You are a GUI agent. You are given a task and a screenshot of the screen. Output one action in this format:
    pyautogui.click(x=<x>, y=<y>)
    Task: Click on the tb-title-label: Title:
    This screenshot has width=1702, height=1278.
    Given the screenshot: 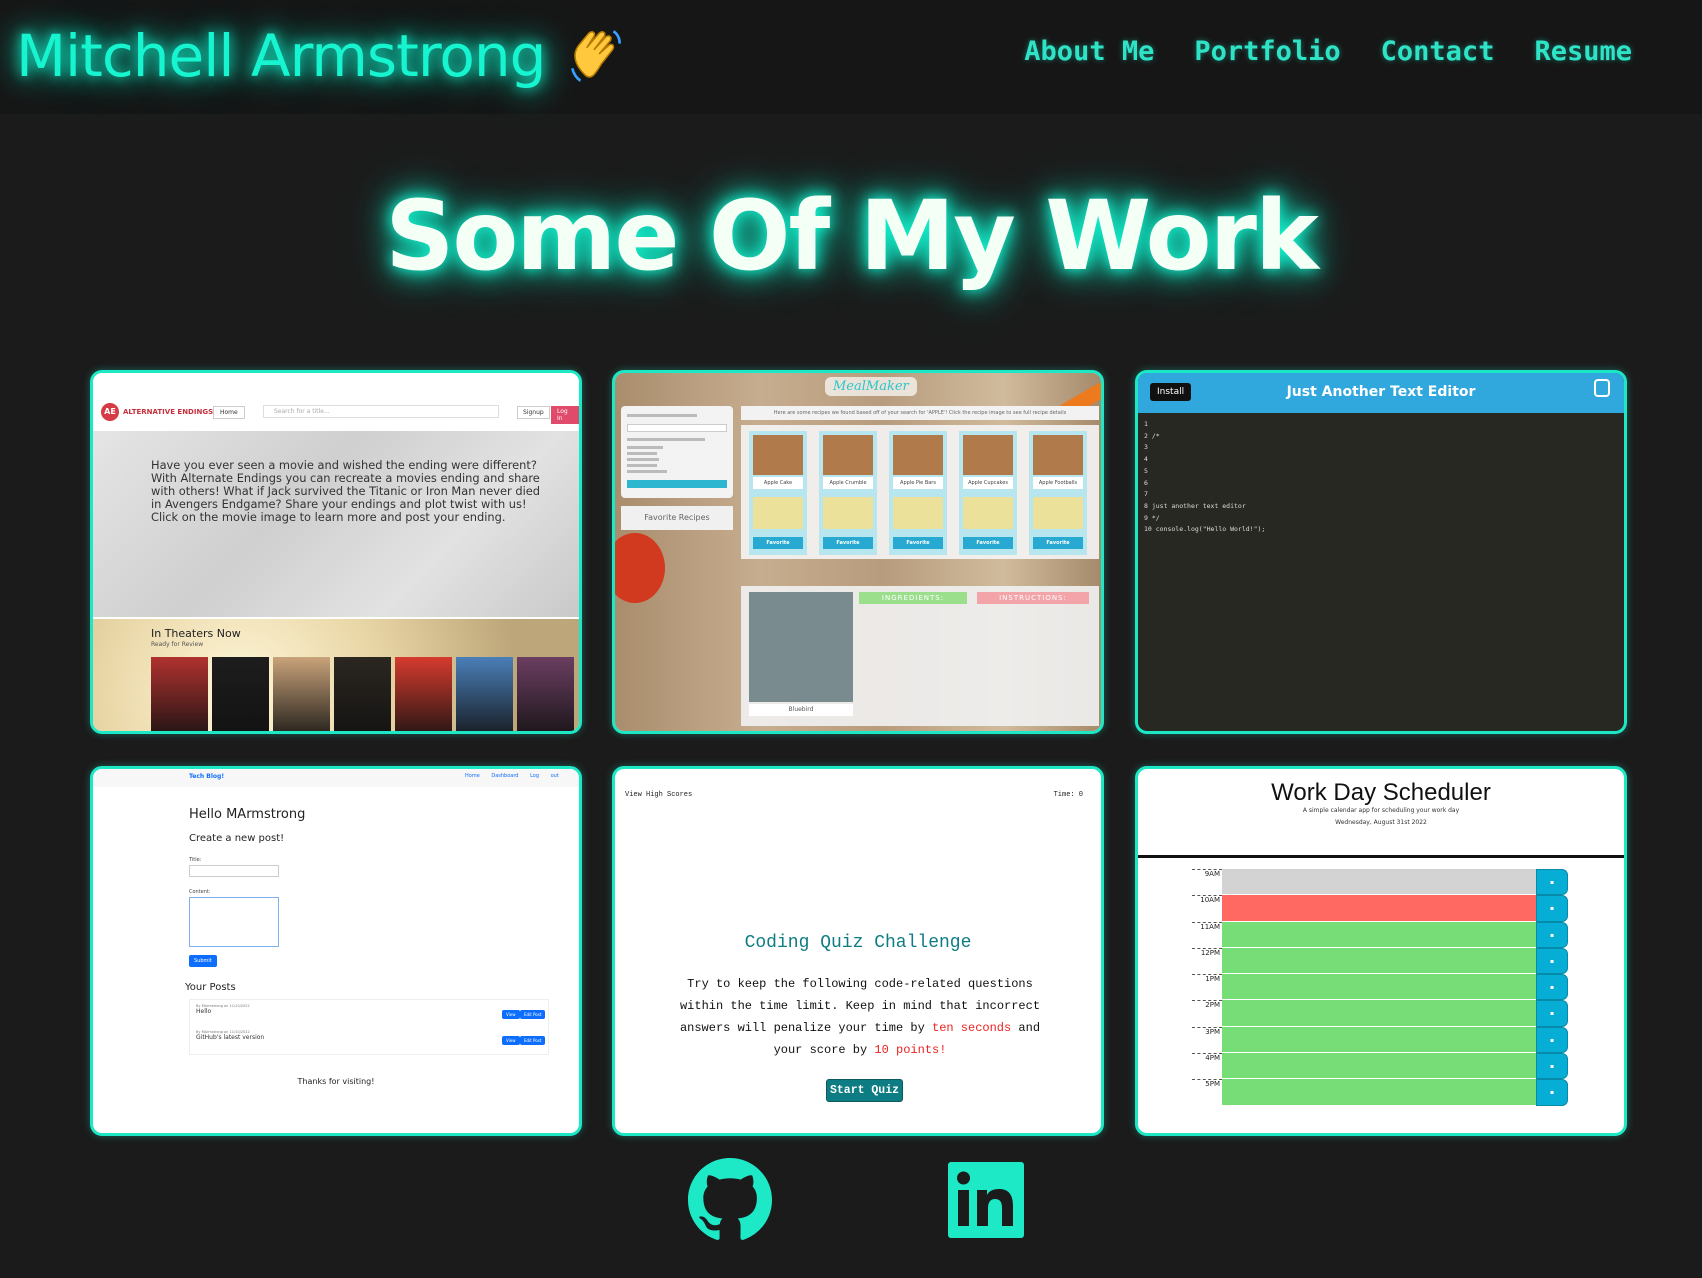 What is the action you would take?
    pyautogui.click(x=195, y=860)
    